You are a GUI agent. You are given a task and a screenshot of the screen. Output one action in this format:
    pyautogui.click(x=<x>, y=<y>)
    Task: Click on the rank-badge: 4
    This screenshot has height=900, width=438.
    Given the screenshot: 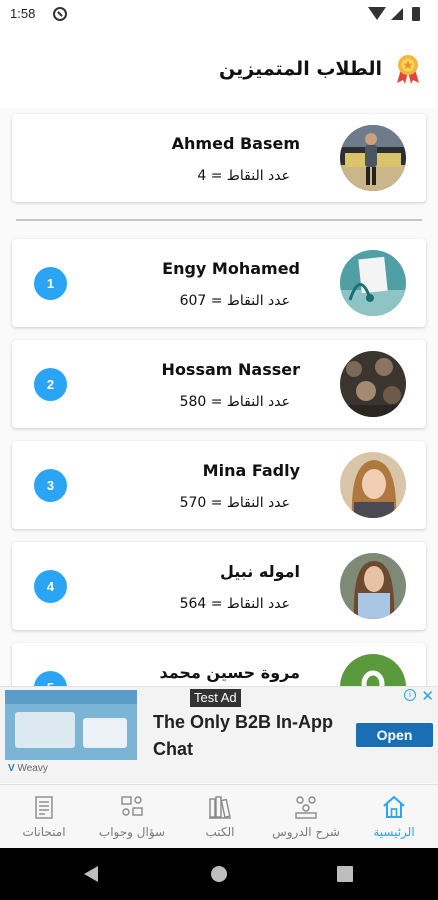 What is the action you would take?
    pyautogui.click(x=50, y=586)
    